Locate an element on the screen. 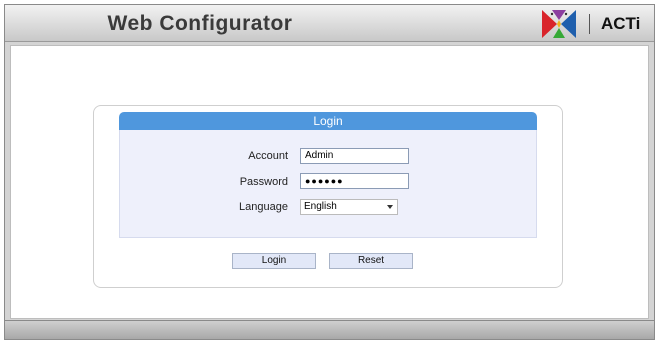 This screenshot has height=344, width=661. footer-bar is located at coordinates (329, 329).